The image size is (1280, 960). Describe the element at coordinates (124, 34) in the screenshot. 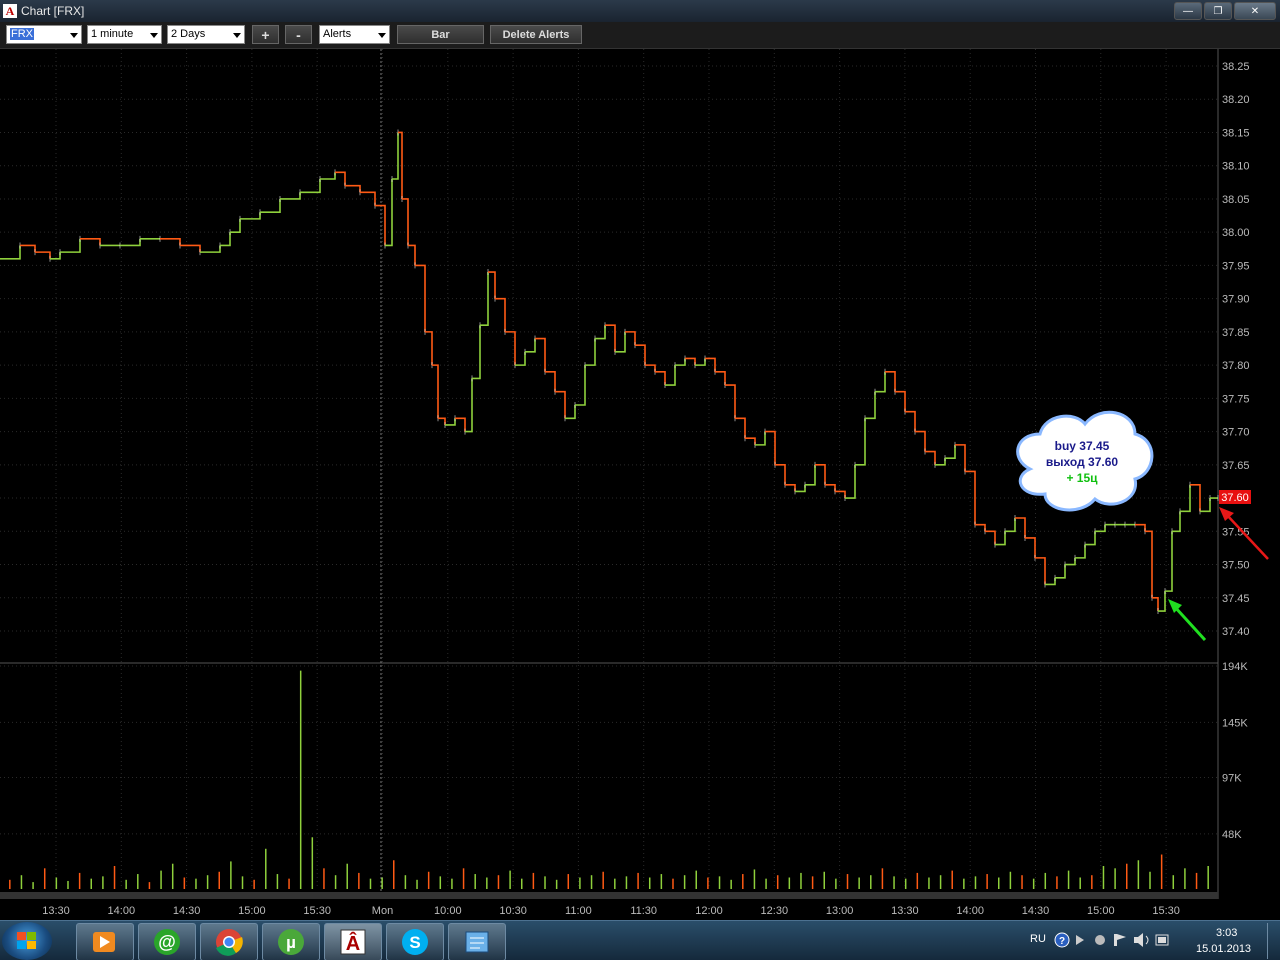

I see `interval-select: 1 minute` at that location.